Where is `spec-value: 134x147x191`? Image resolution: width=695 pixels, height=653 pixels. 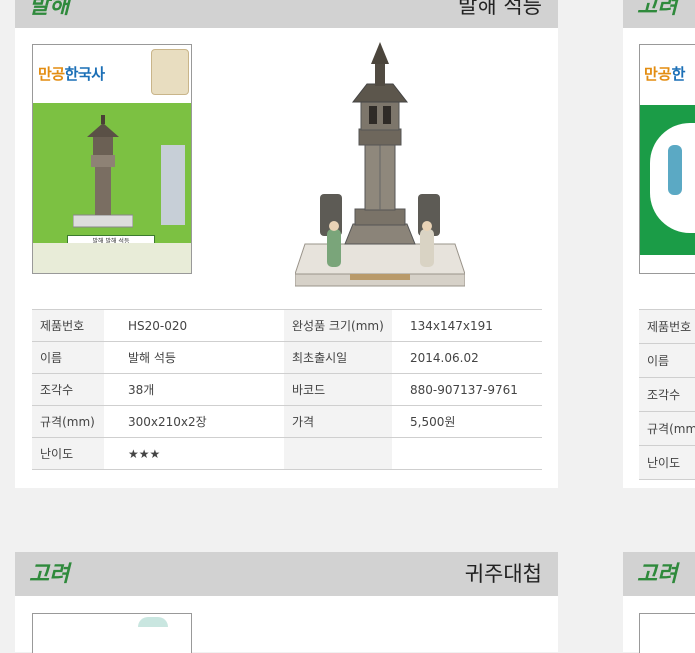
spec-value: 134x147x191 is located at coordinates (467, 325).